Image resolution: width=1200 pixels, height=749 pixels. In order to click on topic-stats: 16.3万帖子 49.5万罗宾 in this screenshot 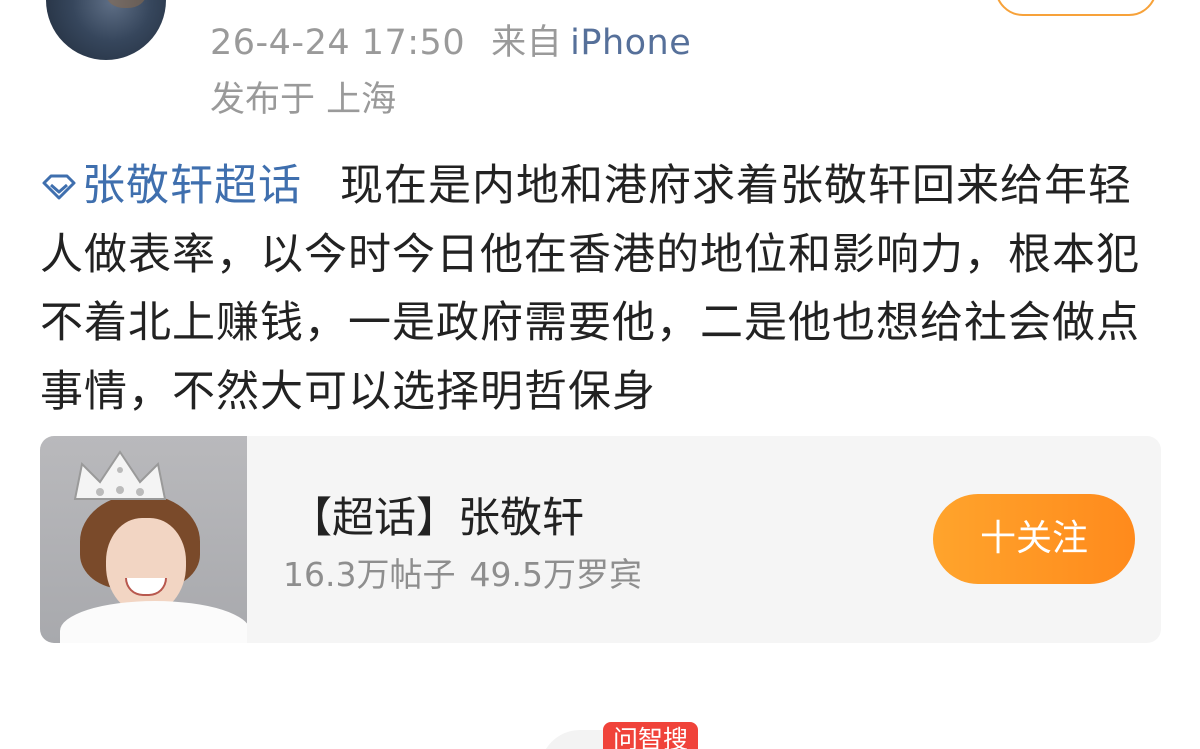, I will do `click(462, 572)`.